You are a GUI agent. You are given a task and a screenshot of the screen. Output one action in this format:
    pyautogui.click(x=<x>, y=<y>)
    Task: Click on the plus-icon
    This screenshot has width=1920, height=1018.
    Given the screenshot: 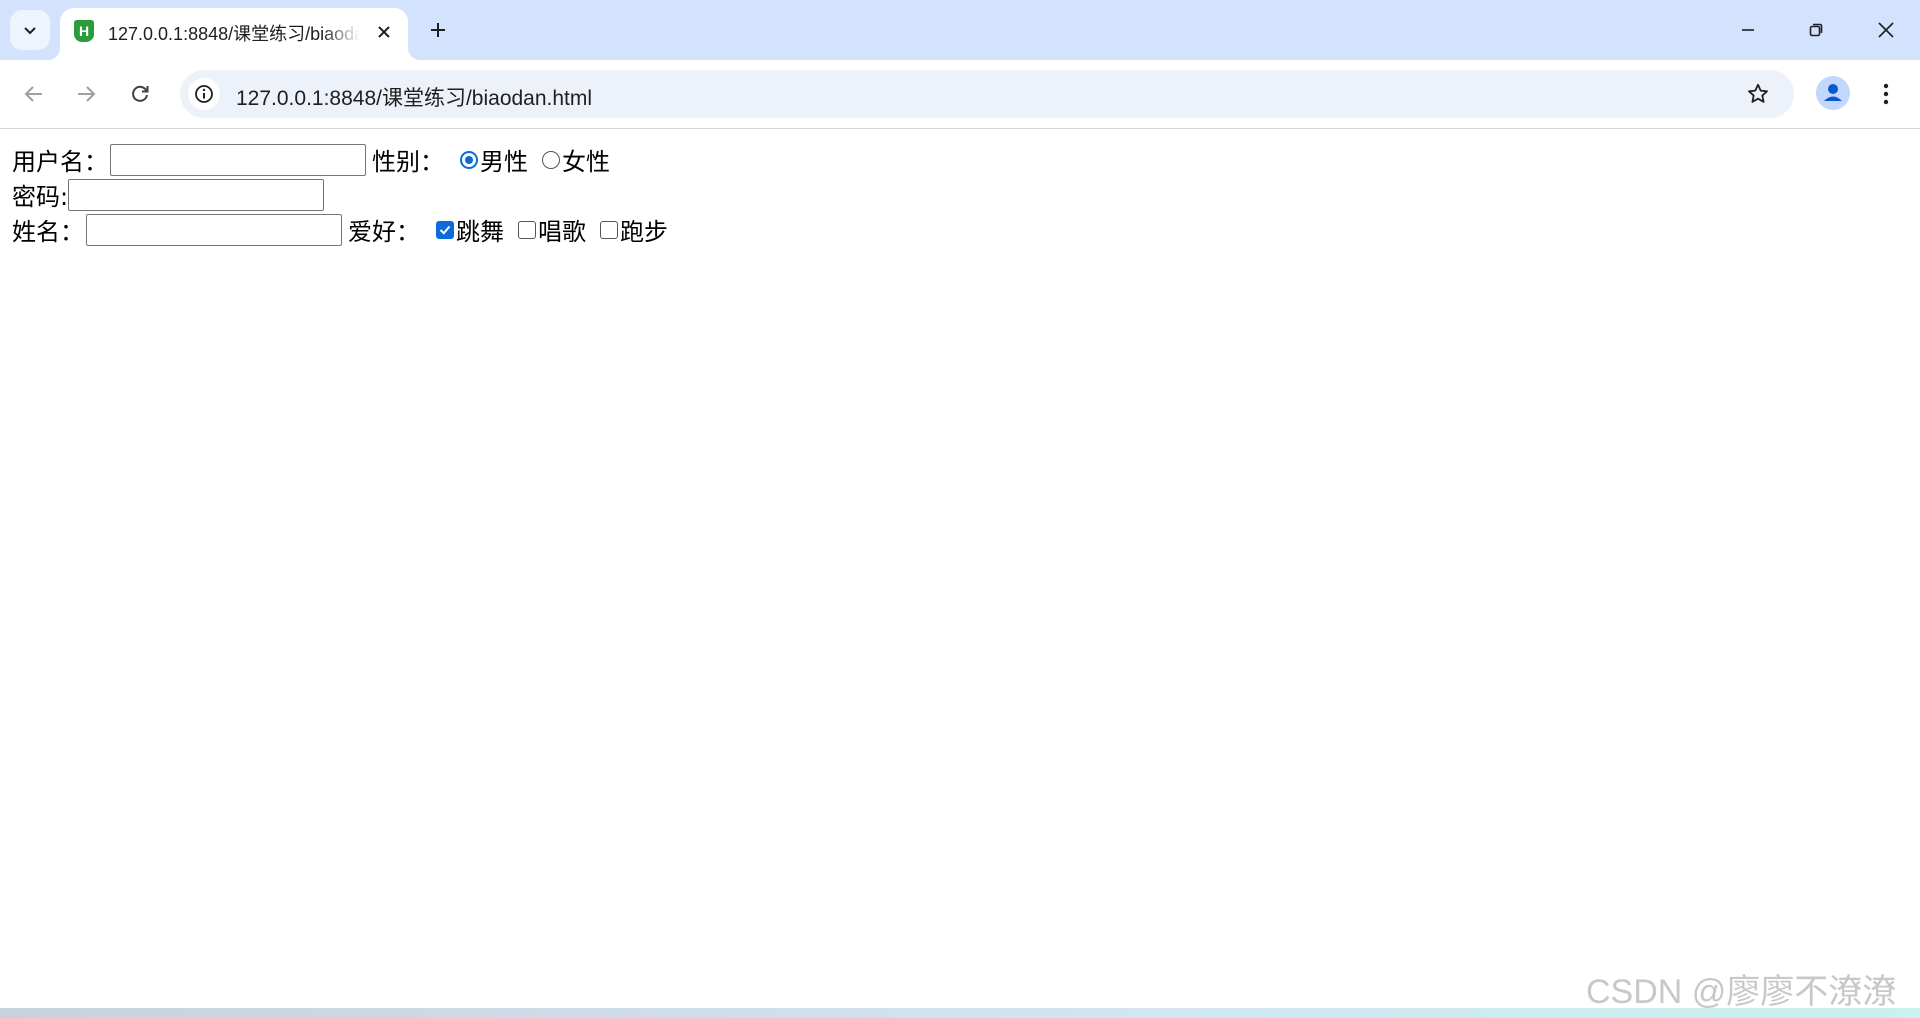 What is the action you would take?
    pyautogui.click(x=438, y=30)
    